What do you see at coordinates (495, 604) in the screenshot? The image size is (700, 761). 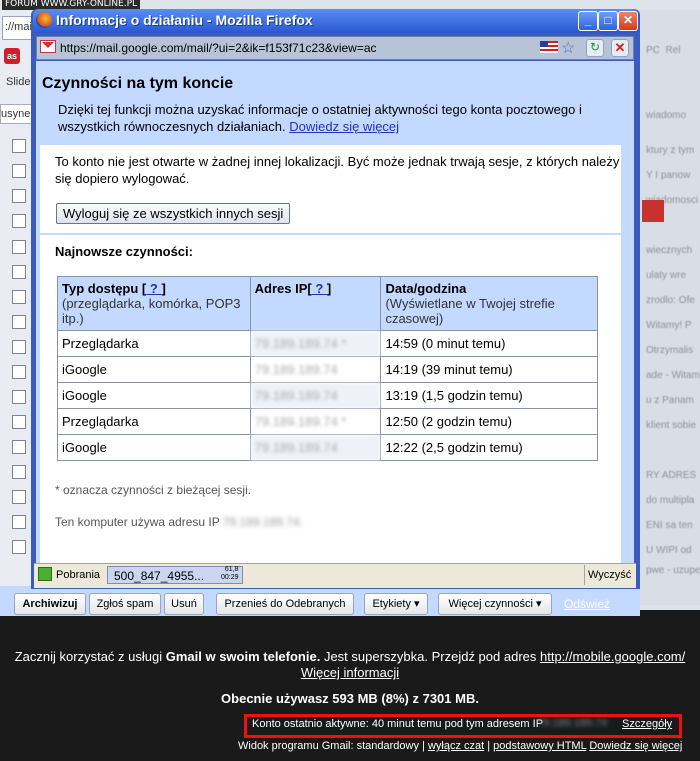 I see `more-actions-dropdown: Więcej czynności ▾` at bounding box center [495, 604].